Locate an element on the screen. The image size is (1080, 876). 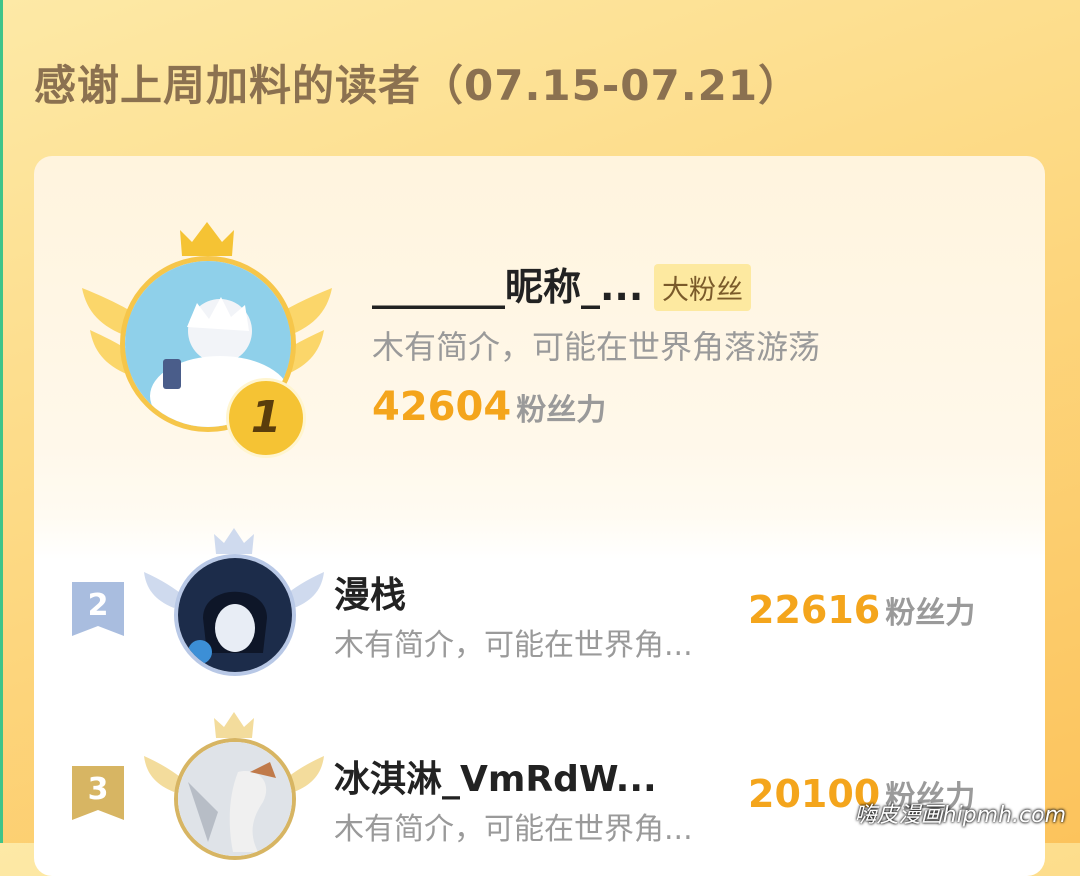
reader-name: 漫栈 is located at coordinates (370, 592).